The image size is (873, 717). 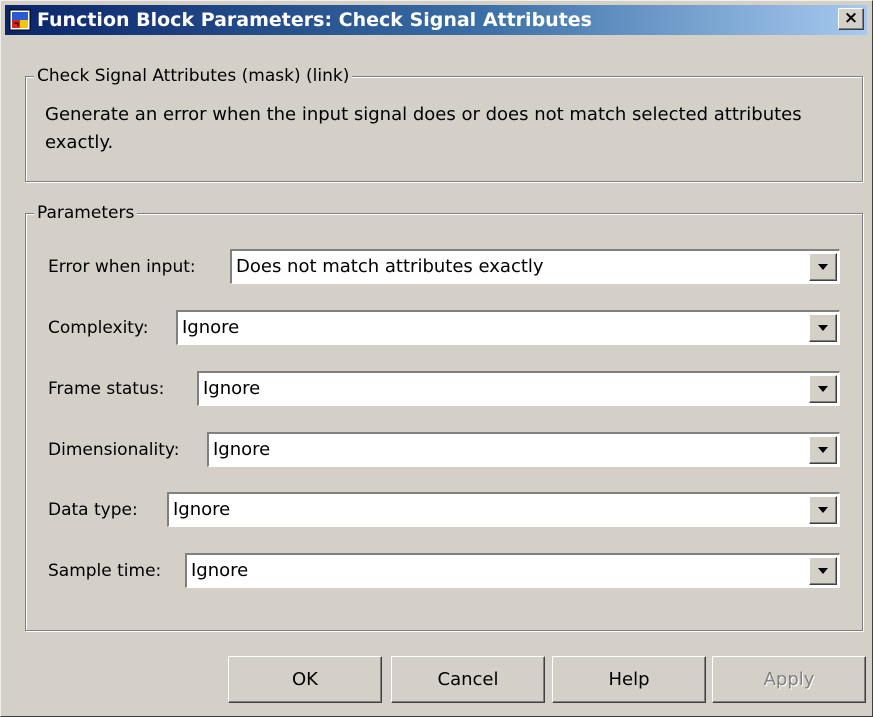 I want to click on dimensionality-label: Dimensionality:, so click(x=114, y=450).